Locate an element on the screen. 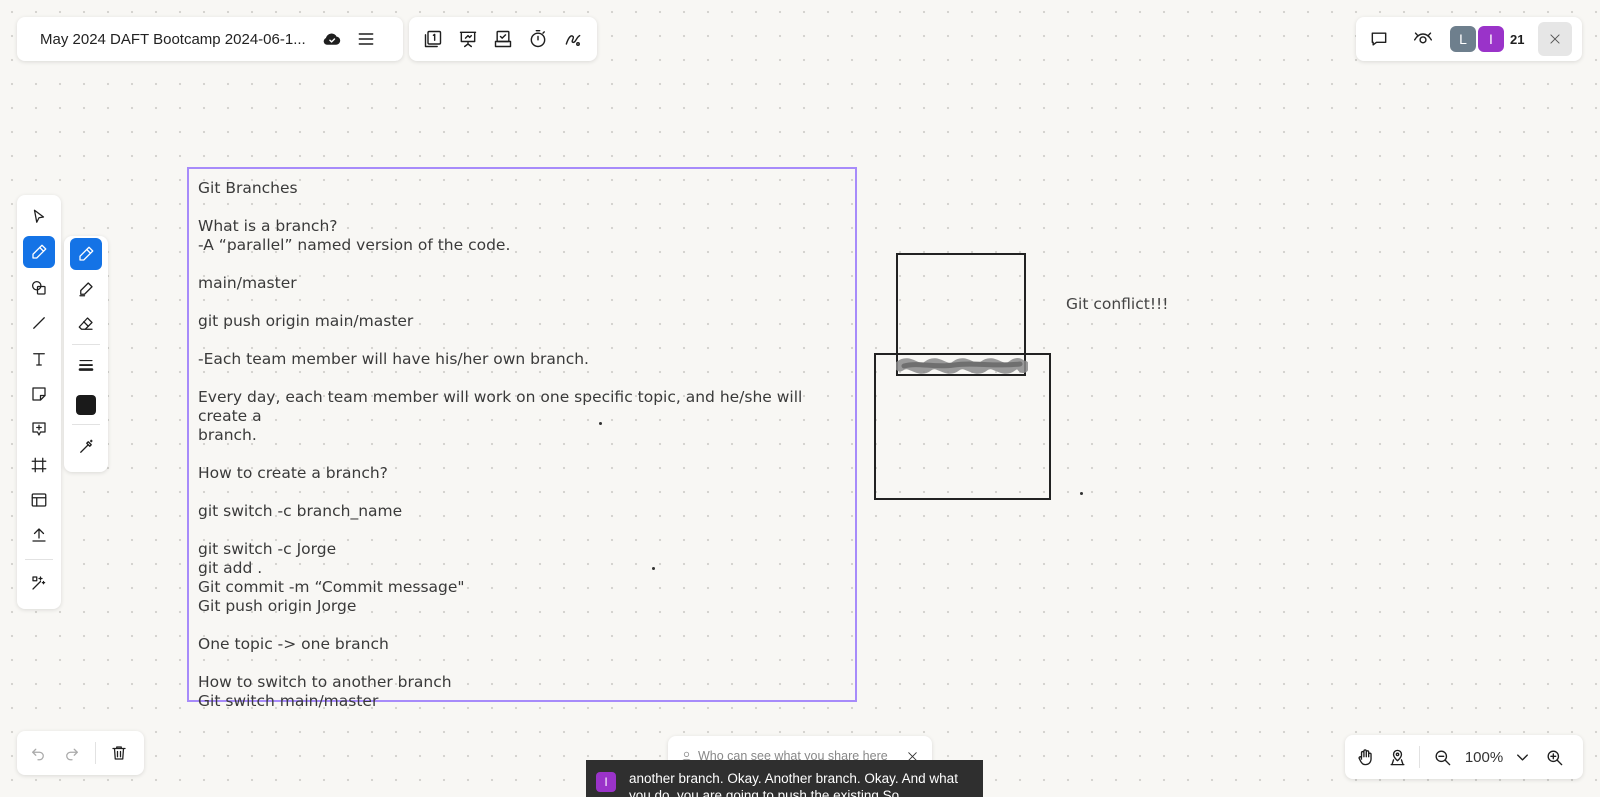  color-swatch is located at coordinates (86, 405).